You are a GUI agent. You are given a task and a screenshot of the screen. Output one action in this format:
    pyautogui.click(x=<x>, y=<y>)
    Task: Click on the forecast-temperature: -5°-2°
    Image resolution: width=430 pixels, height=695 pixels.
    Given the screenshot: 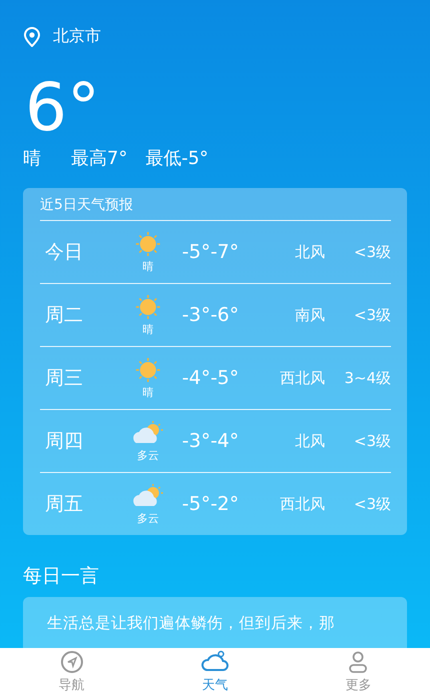 What is the action you would take?
    pyautogui.click(x=210, y=504)
    